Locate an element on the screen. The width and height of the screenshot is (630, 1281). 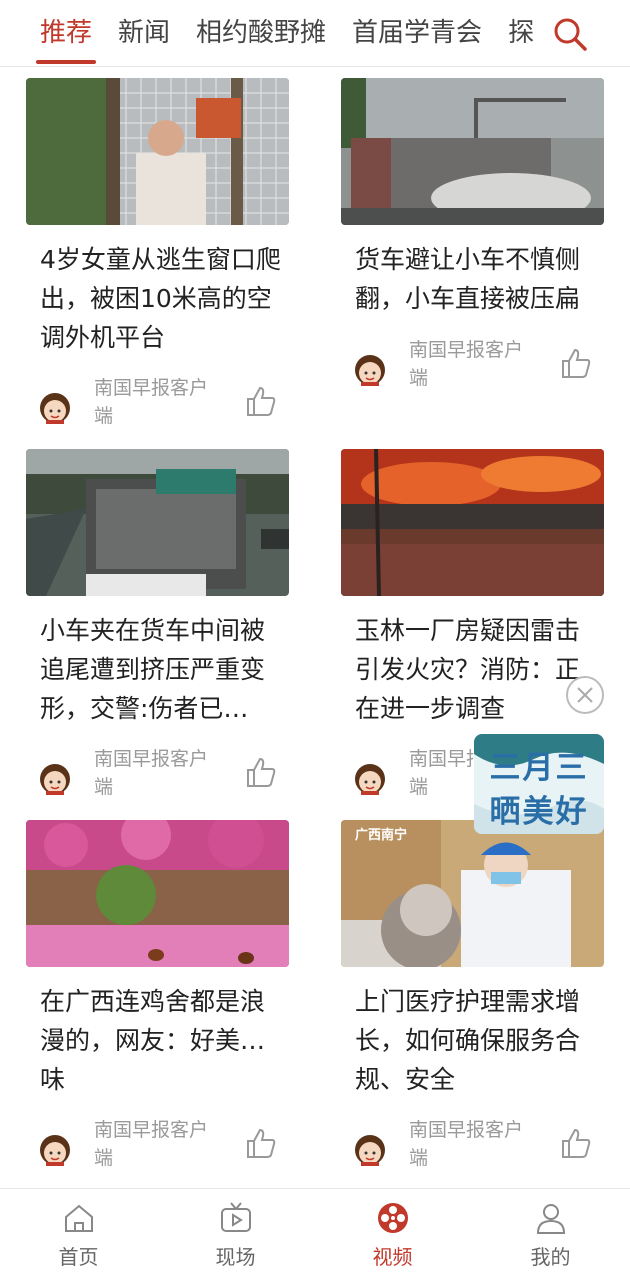
news-card: 在广西连鸡舍都是浪漫的，网友：好美…味 南国早报客户端 is located at coordinates (157, 1000).